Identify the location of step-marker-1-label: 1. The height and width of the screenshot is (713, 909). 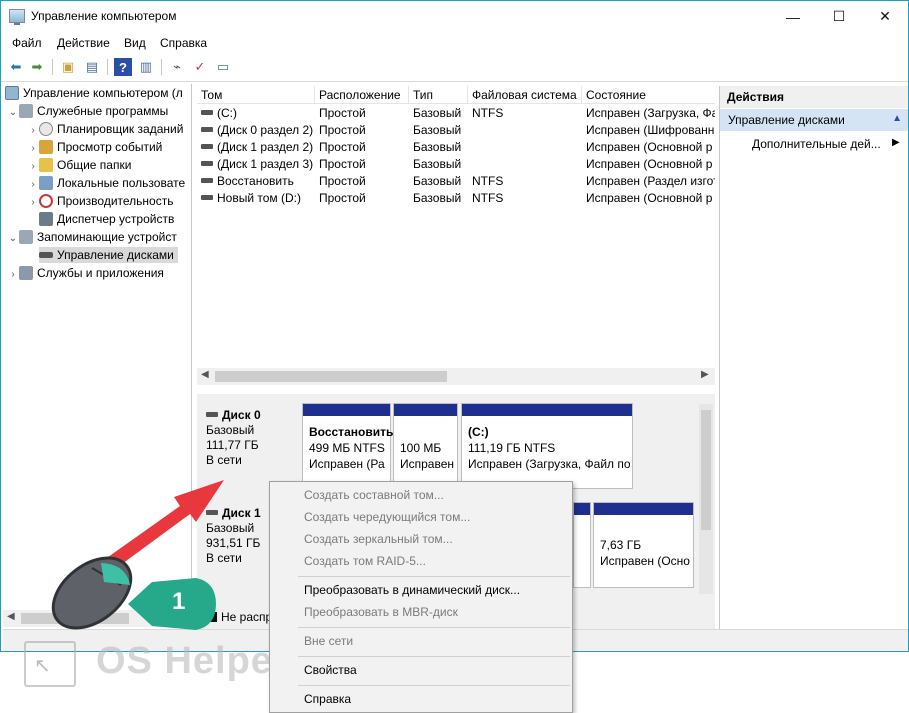
(179, 601).